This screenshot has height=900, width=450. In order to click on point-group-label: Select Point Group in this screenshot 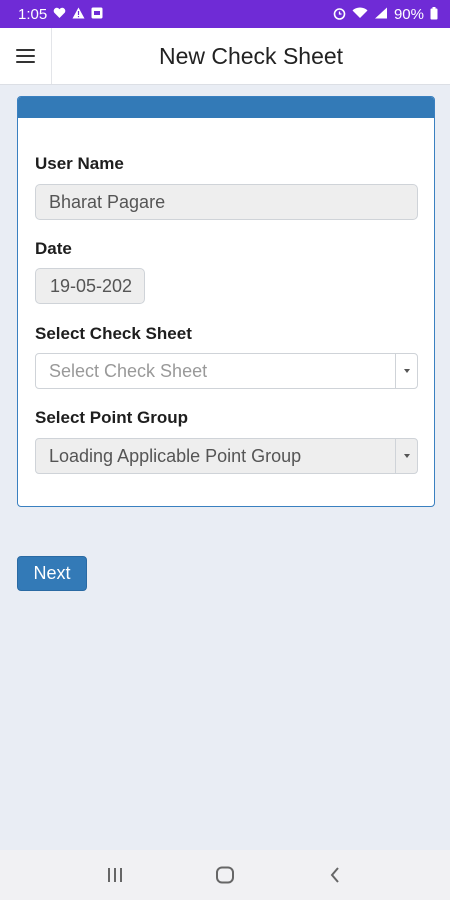, I will do `click(112, 417)`.